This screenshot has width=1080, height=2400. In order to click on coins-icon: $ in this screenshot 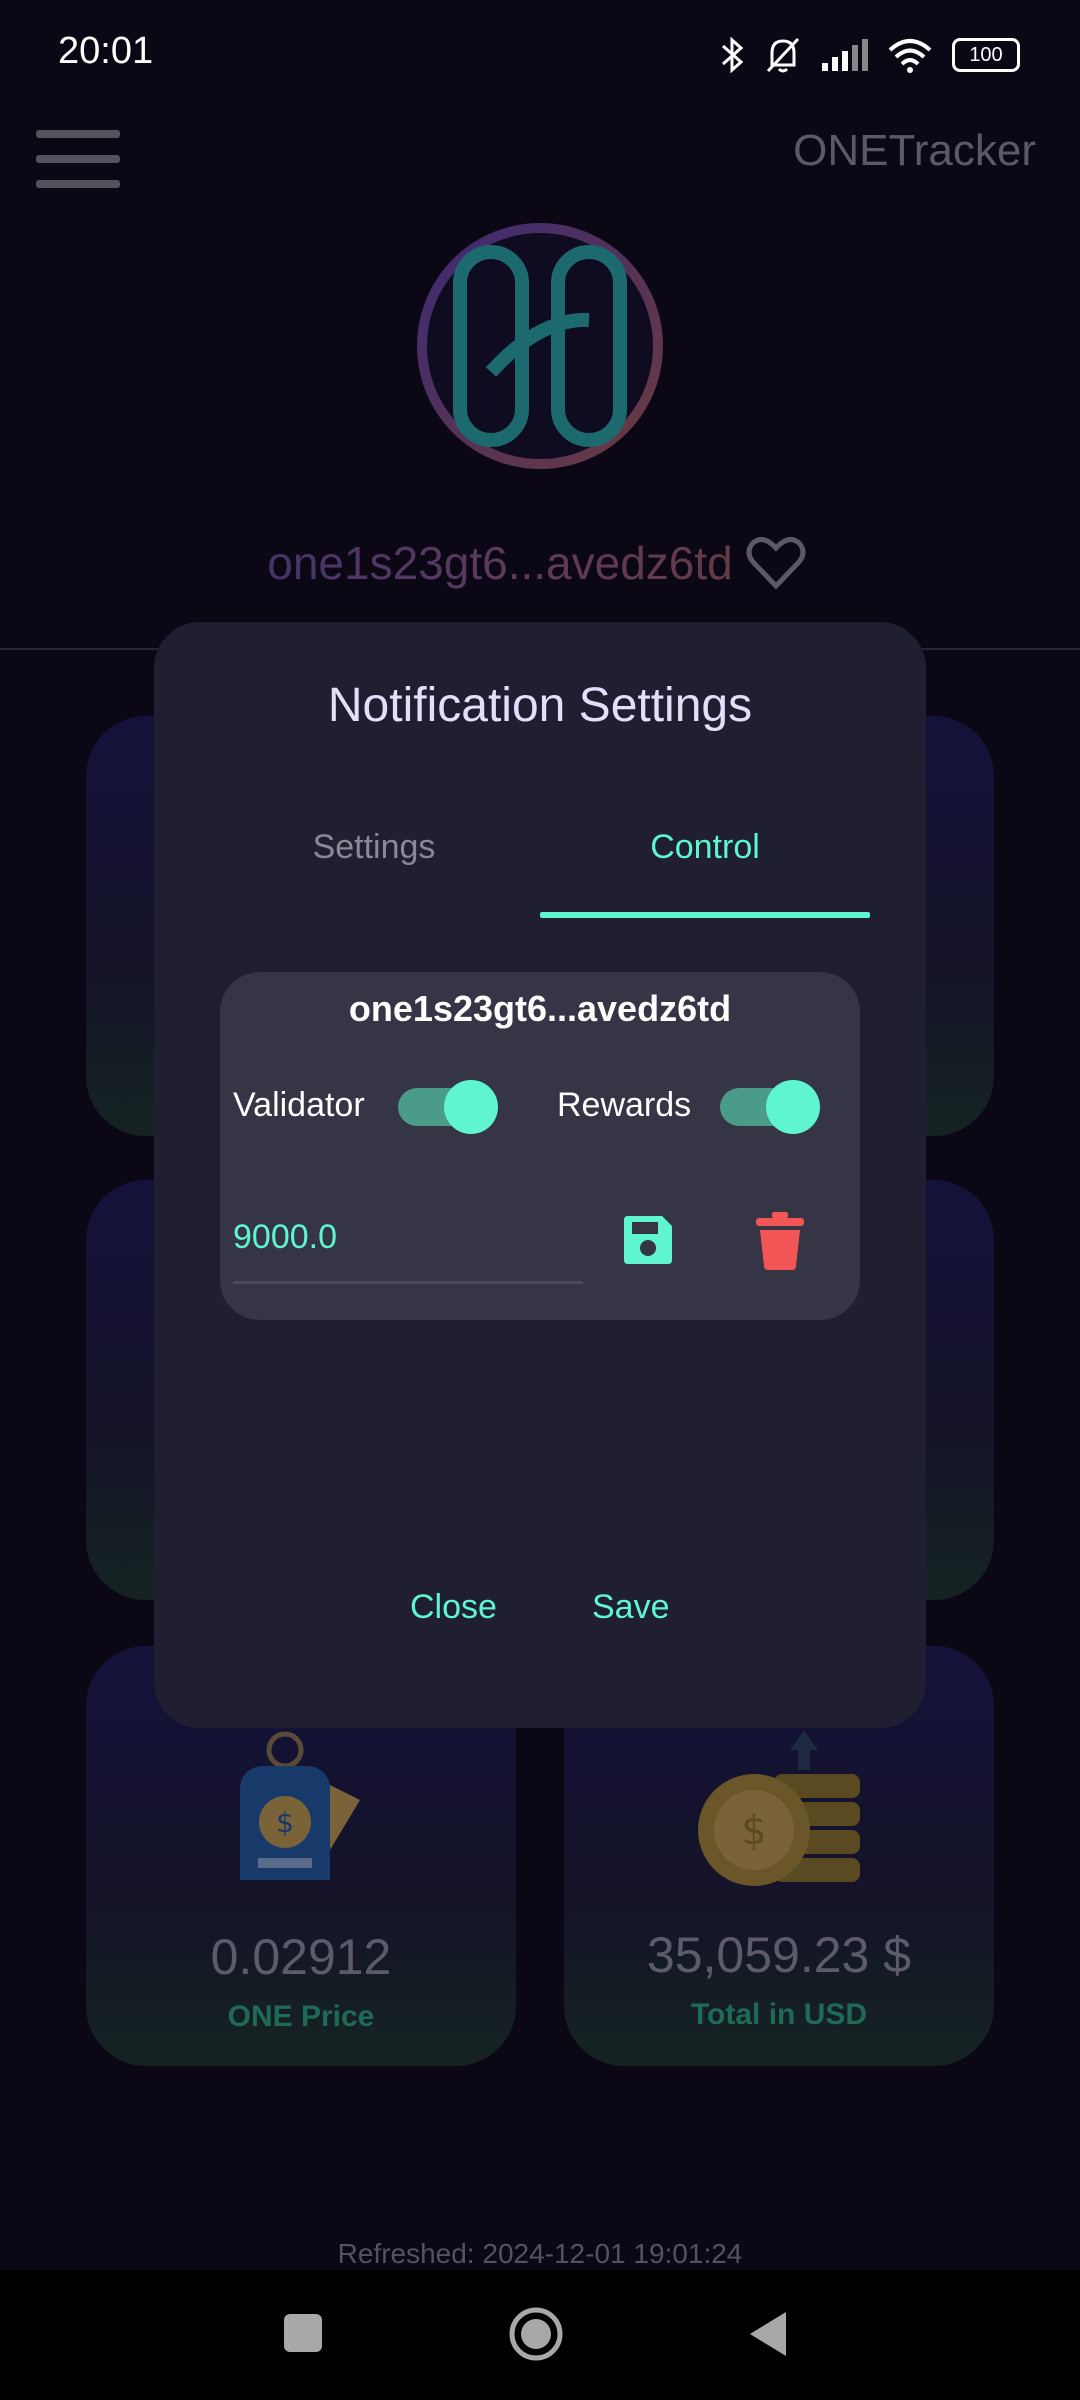, I will do `click(779, 1808)`.